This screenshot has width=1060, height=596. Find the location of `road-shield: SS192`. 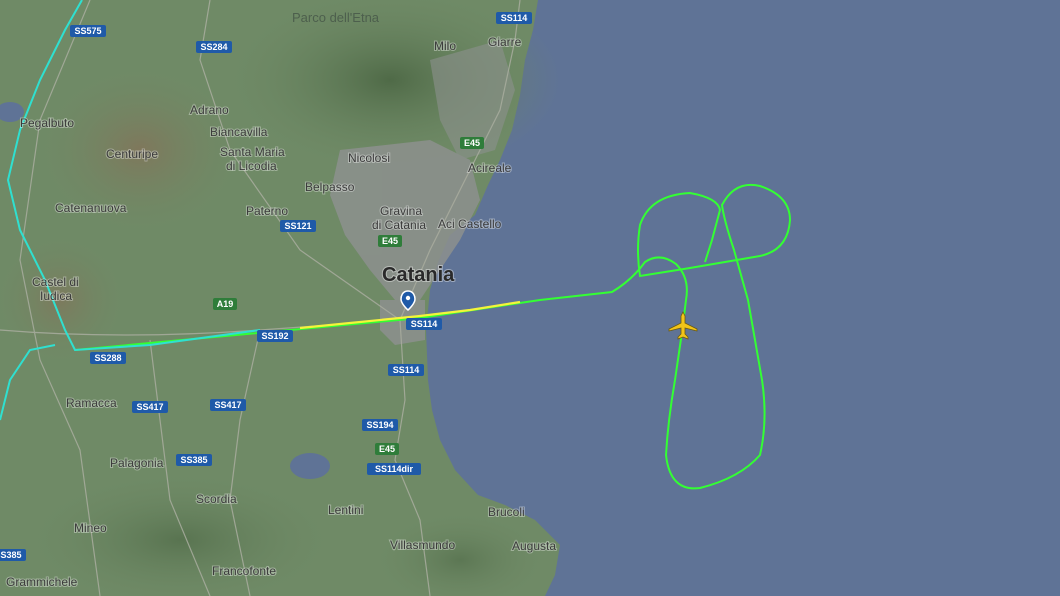

road-shield: SS192 is located at coordinates (275, 336).